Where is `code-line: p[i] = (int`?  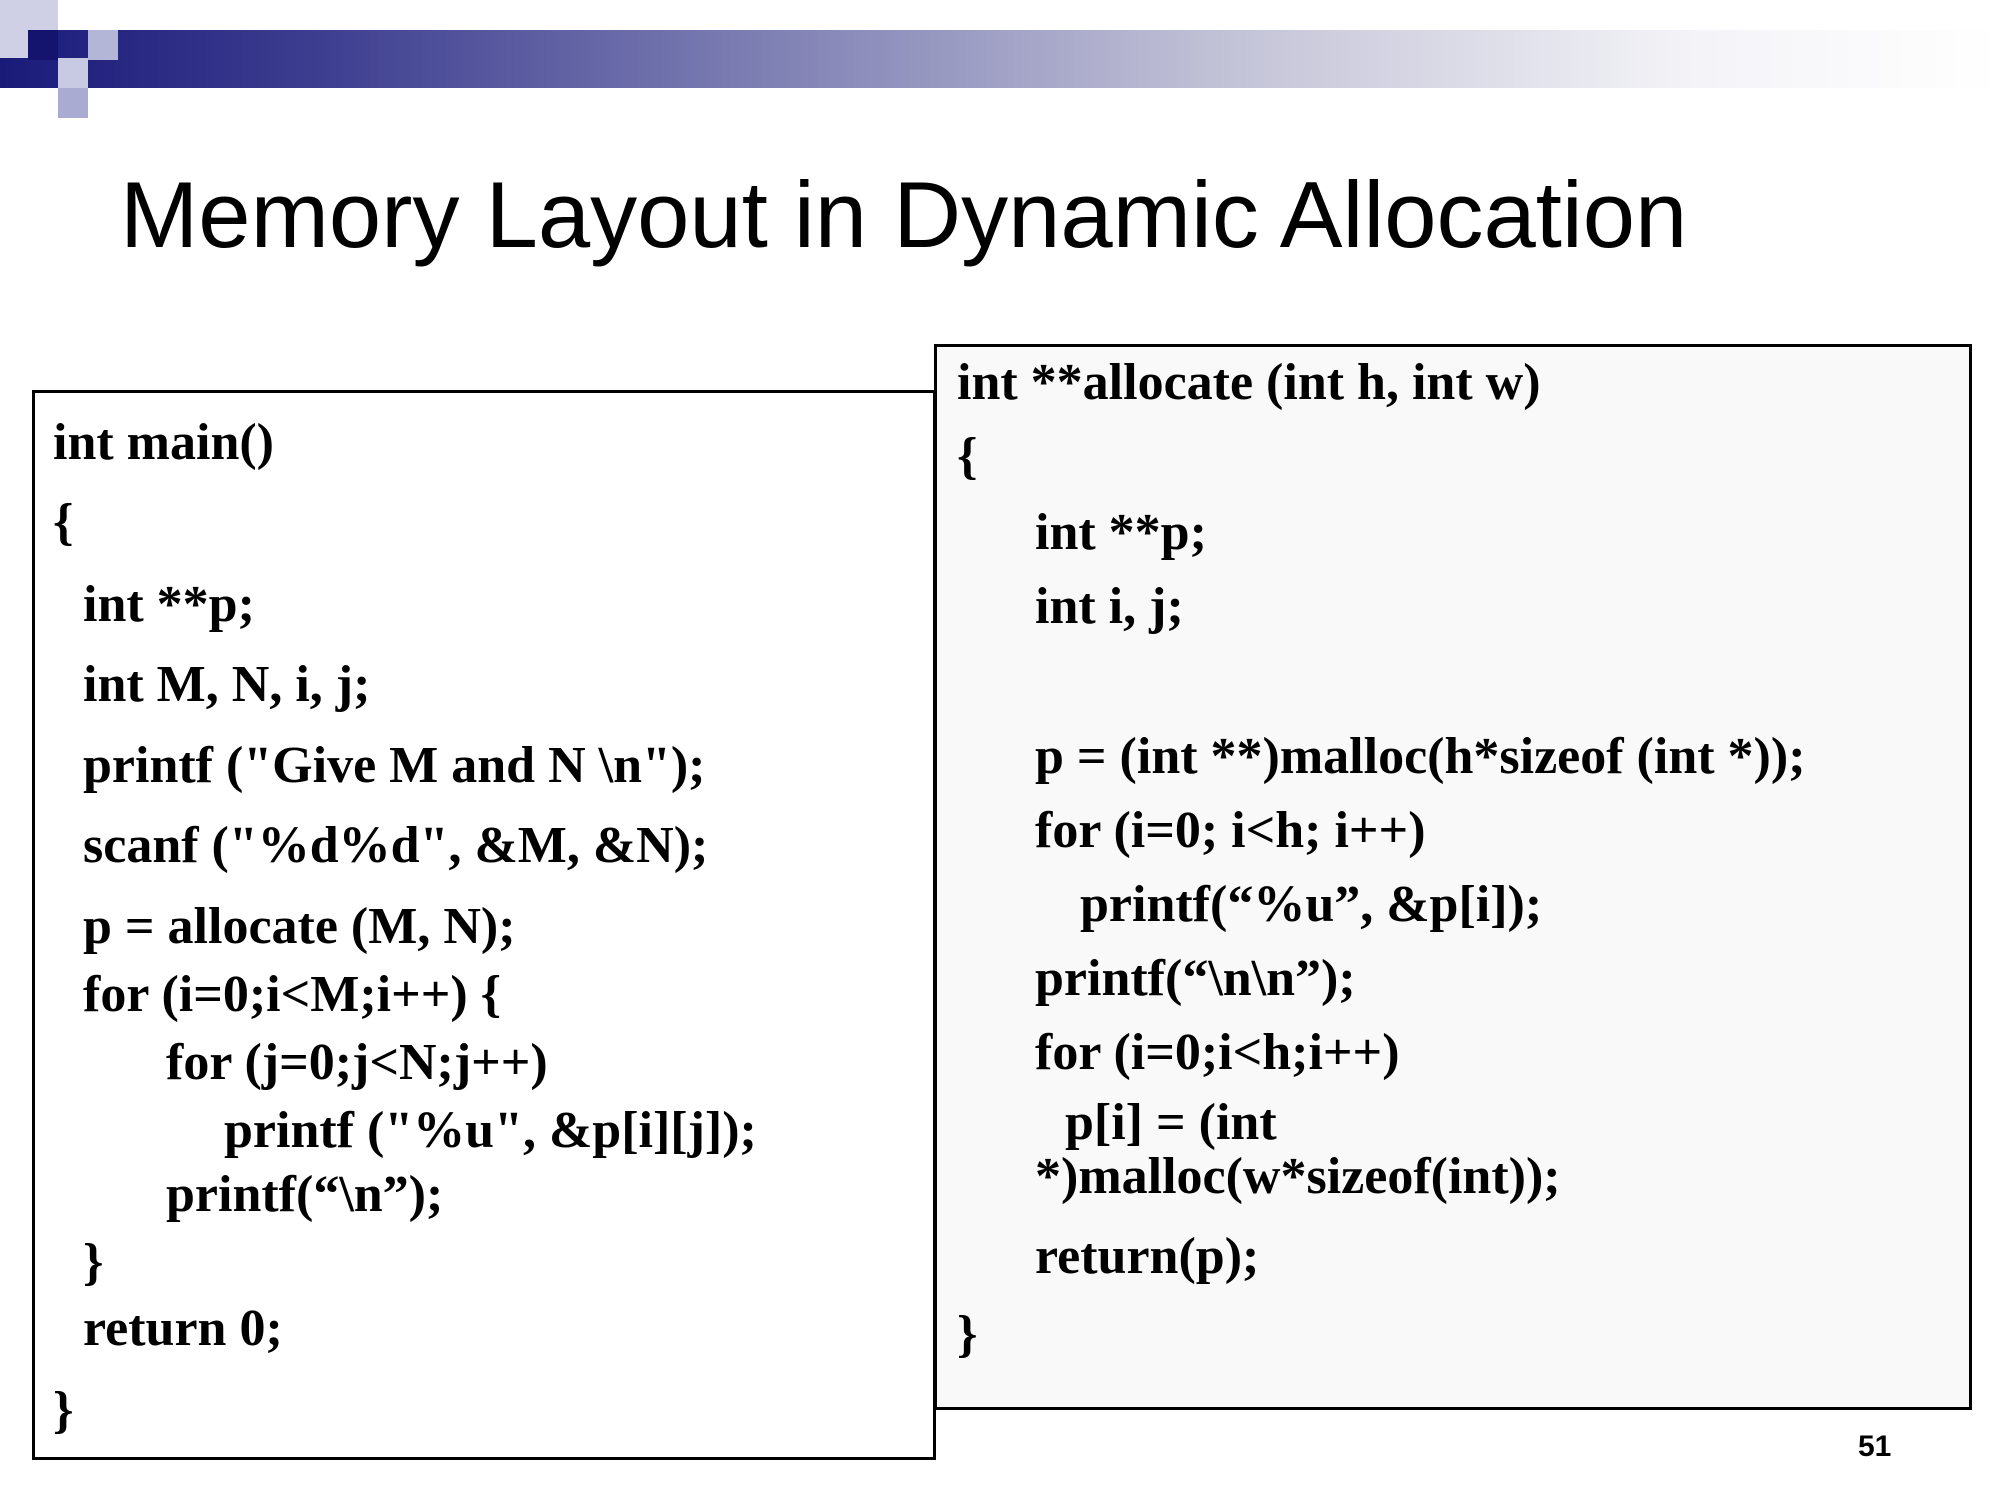
code-line: p[i] = (int is located at coordinates (1171, 1122).